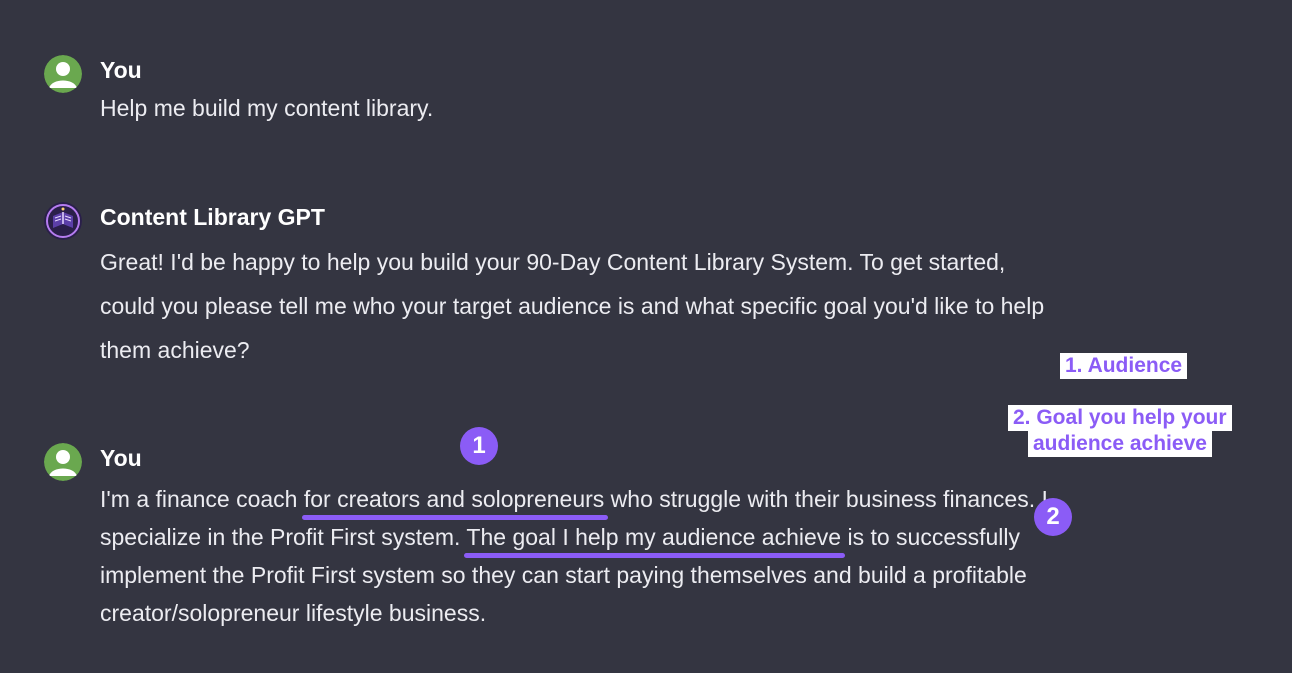 Image resolution: width=1292 pixels, height=673 pixels. Describe the element at coordinates (454, 499) in the screenshot. I see `highlight-audience: for creators and solopreneurs` at that location.